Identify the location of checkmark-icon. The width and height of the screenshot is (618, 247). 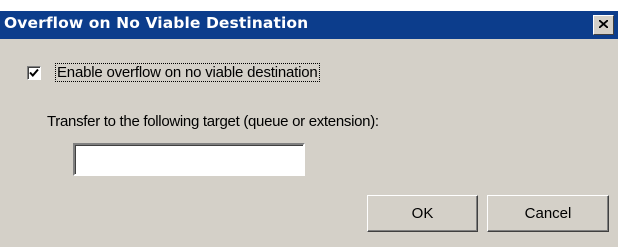
(34, 72).